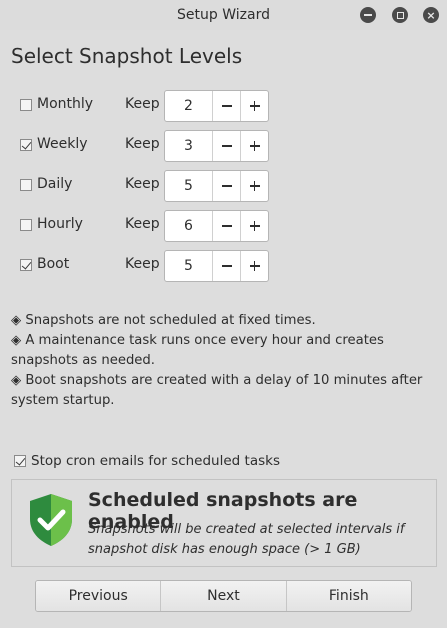 The height and width of the screenshot is (628, 447). I want to click on weekly-decrement-button, so click(226, 146).